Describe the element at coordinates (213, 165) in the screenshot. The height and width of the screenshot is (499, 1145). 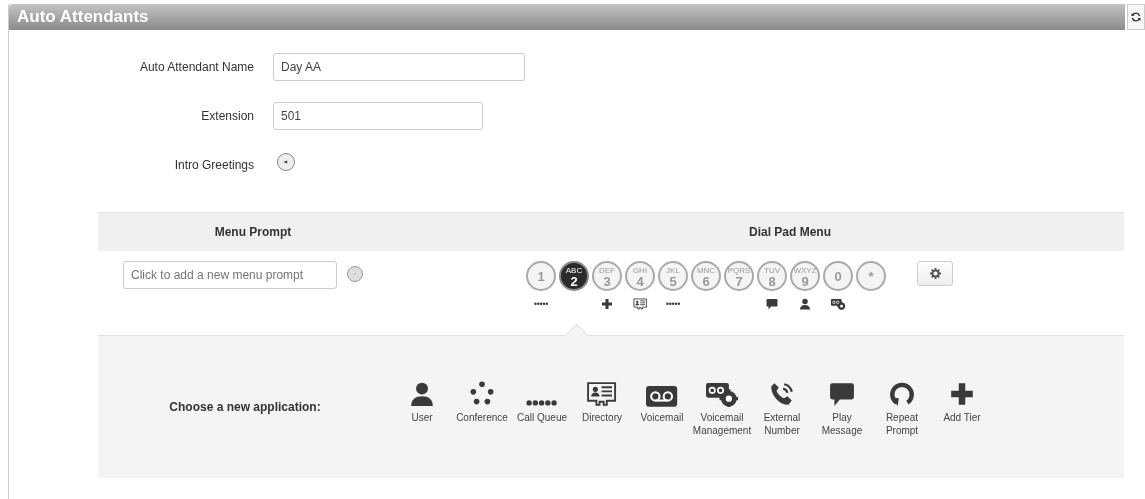
I see `field-label: Intro Greetings` at that location.